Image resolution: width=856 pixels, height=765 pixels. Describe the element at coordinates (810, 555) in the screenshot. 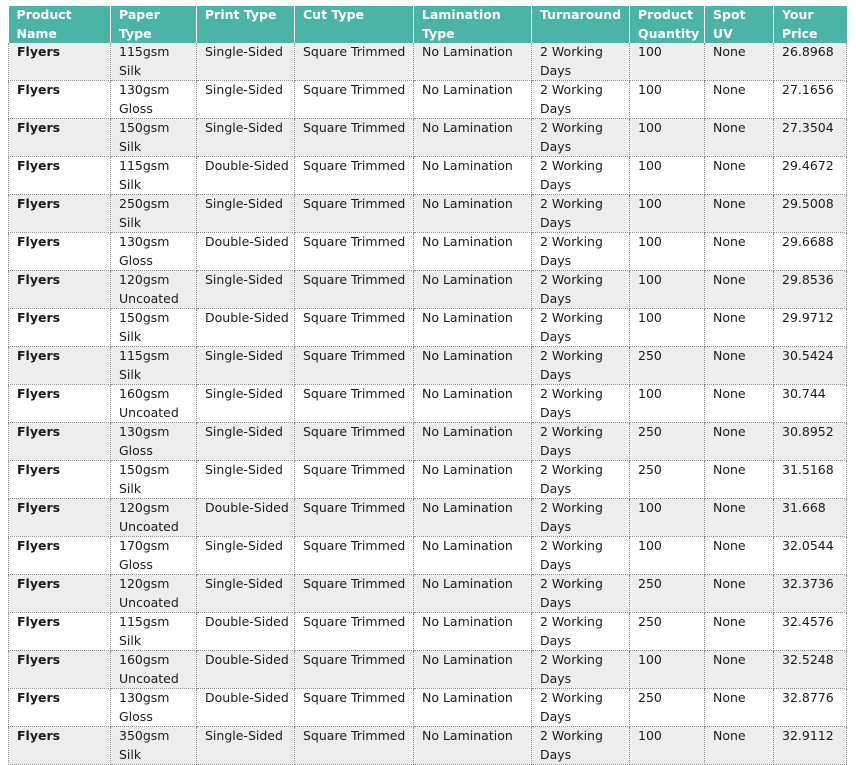

I see `price-cell: 32.0544` at that location.